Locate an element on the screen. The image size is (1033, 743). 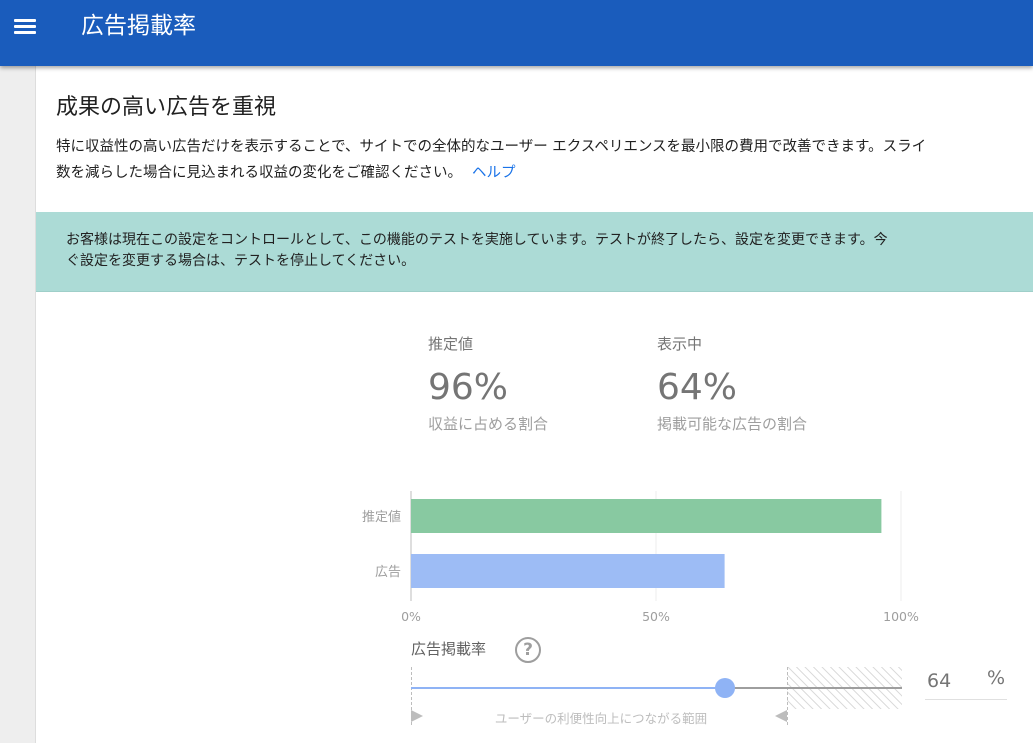
stat-label: 表示中 is located at coordinates (680, 344).